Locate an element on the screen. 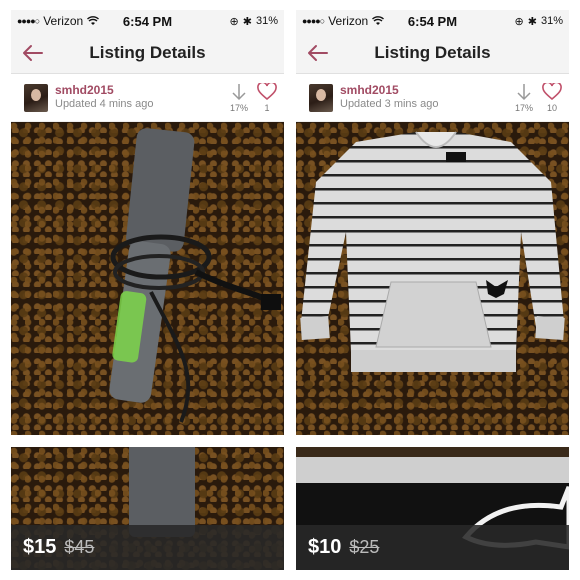 Image resolution: width=580 pixels, height=580 pixels. price-bar: $15 $45 is located at coordinates (147, 547).